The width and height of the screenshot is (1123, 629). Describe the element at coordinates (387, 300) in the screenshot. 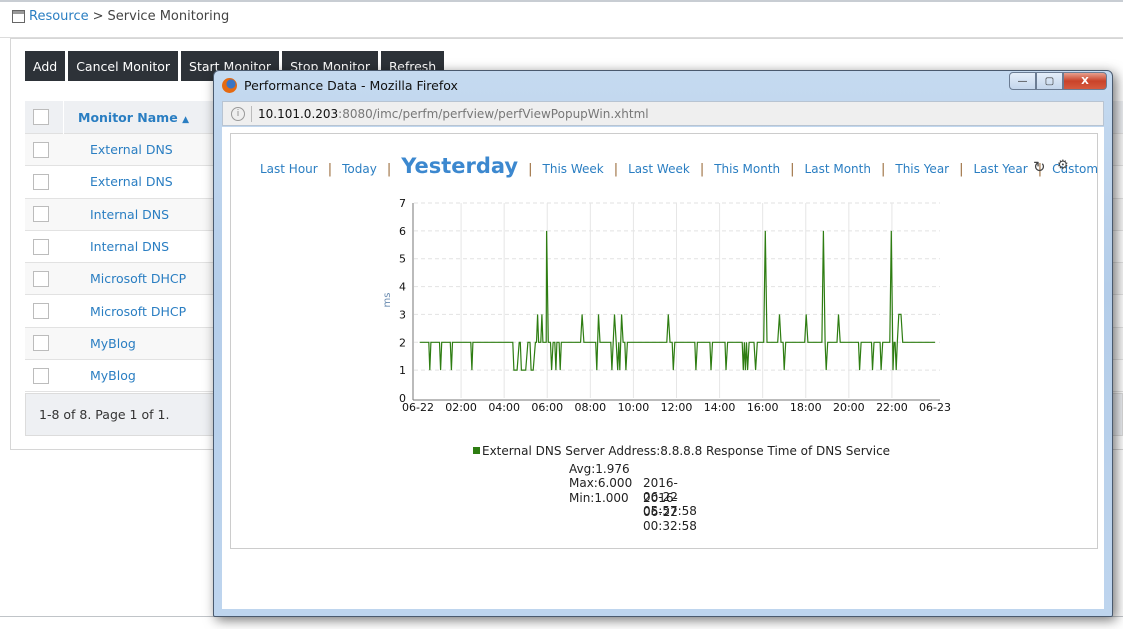

I see `y-axis-label: ms` at that location.